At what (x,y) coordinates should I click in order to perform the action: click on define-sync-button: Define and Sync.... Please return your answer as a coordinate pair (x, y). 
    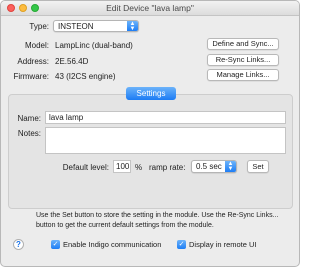
    Looking at the image, I should click on (243, 44).